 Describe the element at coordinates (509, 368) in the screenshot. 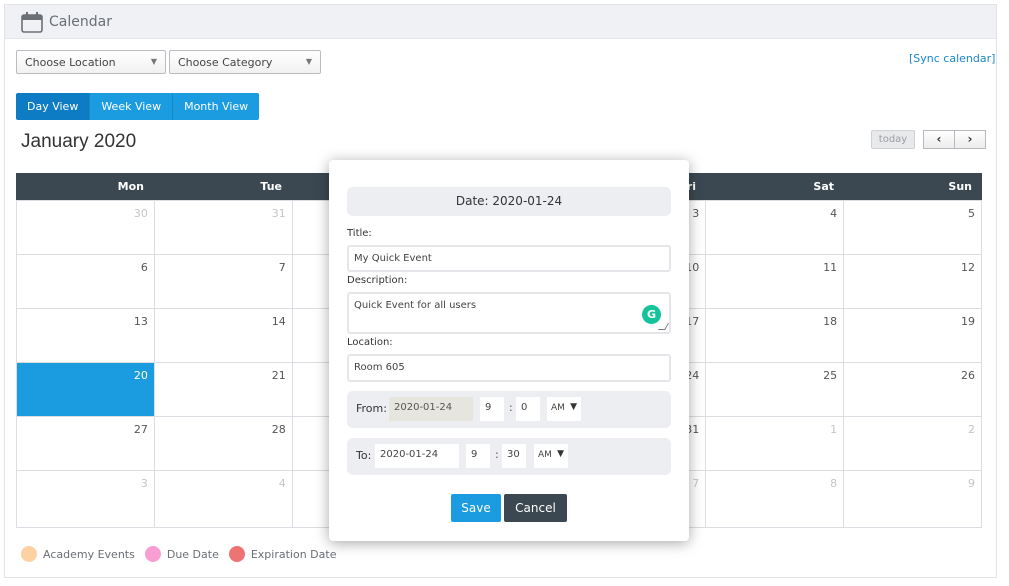

I see `location-input: Room 605` at that location.